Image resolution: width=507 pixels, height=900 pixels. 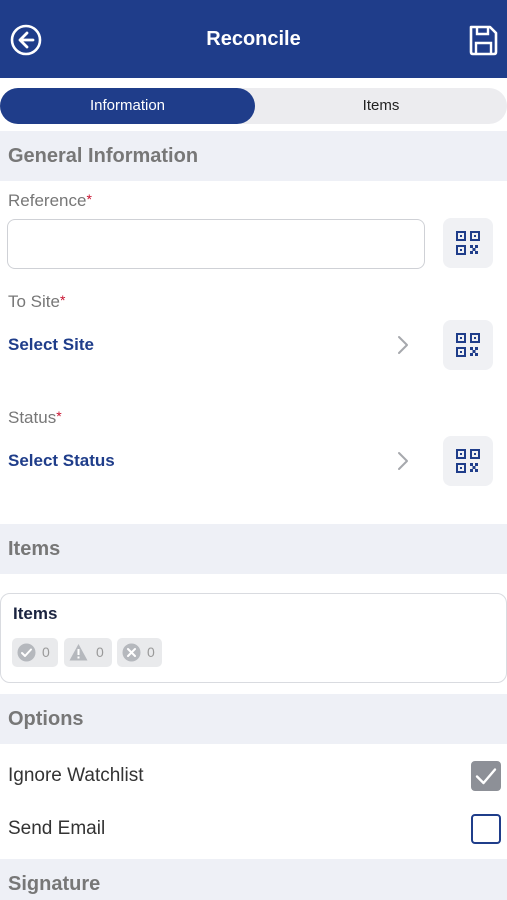 What do you see at coordinates (381, 106) in the screenshot?
I see `tab-items: Items` at bounding box center [381, 106].